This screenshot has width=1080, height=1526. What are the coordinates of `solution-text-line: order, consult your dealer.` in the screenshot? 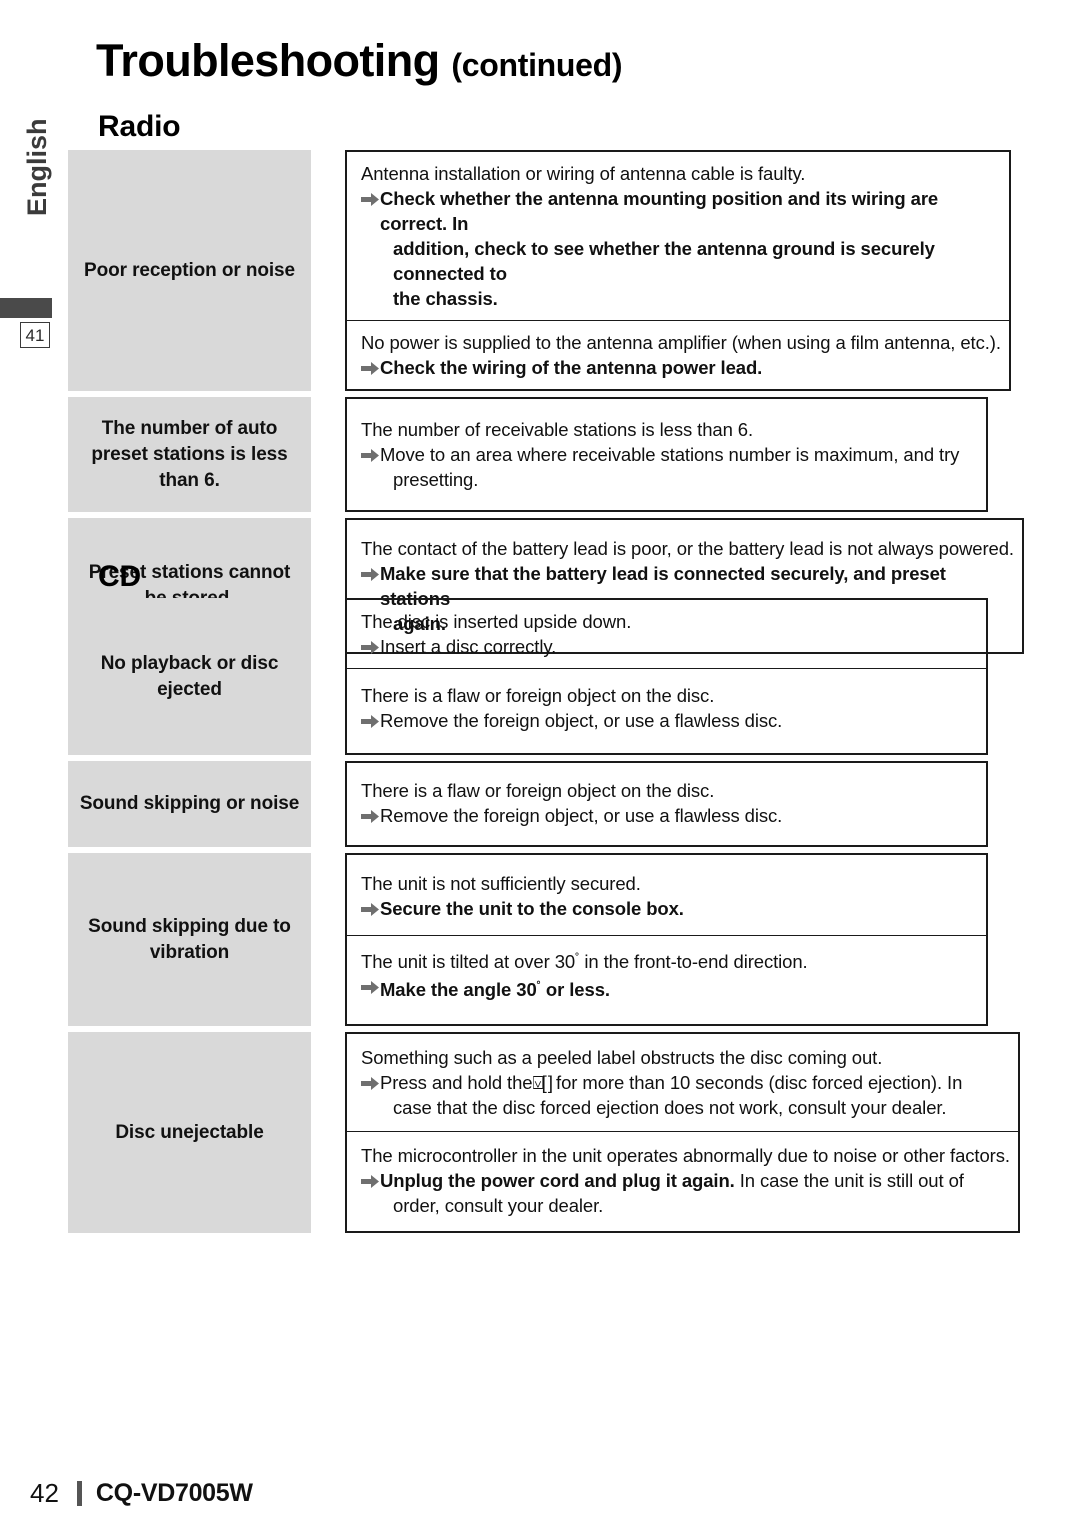 It's located at (498, 1205).